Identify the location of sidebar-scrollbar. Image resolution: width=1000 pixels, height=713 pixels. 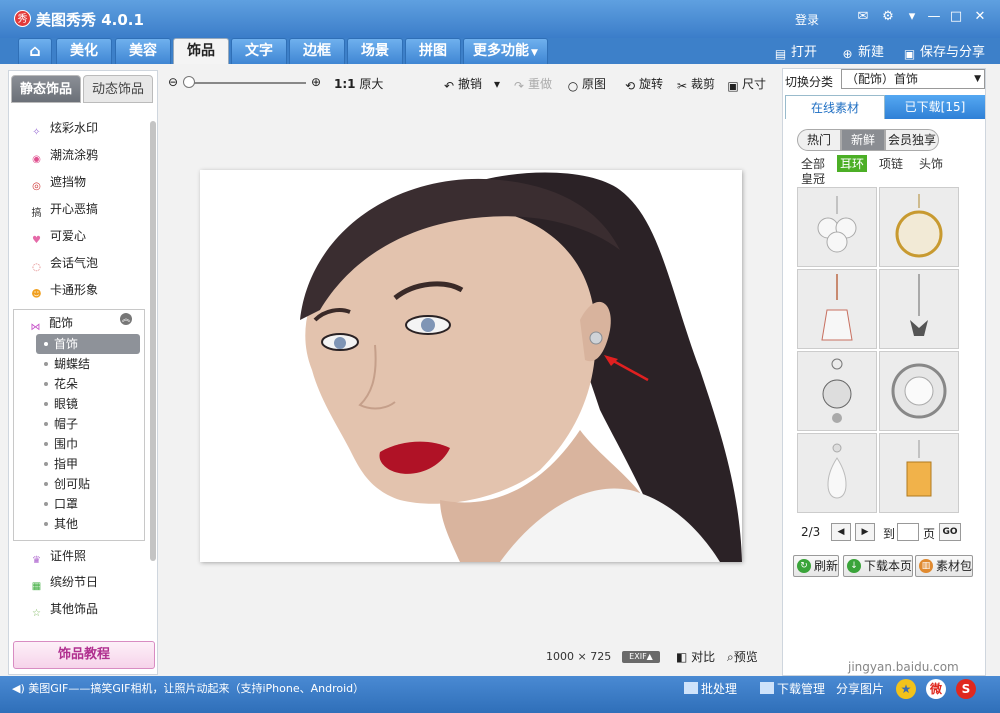
(153, 341).